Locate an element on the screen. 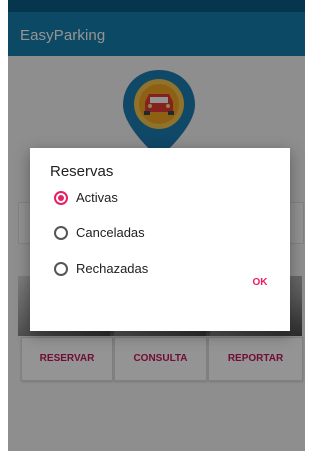 The width and height of the screenshot is (320, 451). option-label: Canceladas is located at coordinates (110, 232).